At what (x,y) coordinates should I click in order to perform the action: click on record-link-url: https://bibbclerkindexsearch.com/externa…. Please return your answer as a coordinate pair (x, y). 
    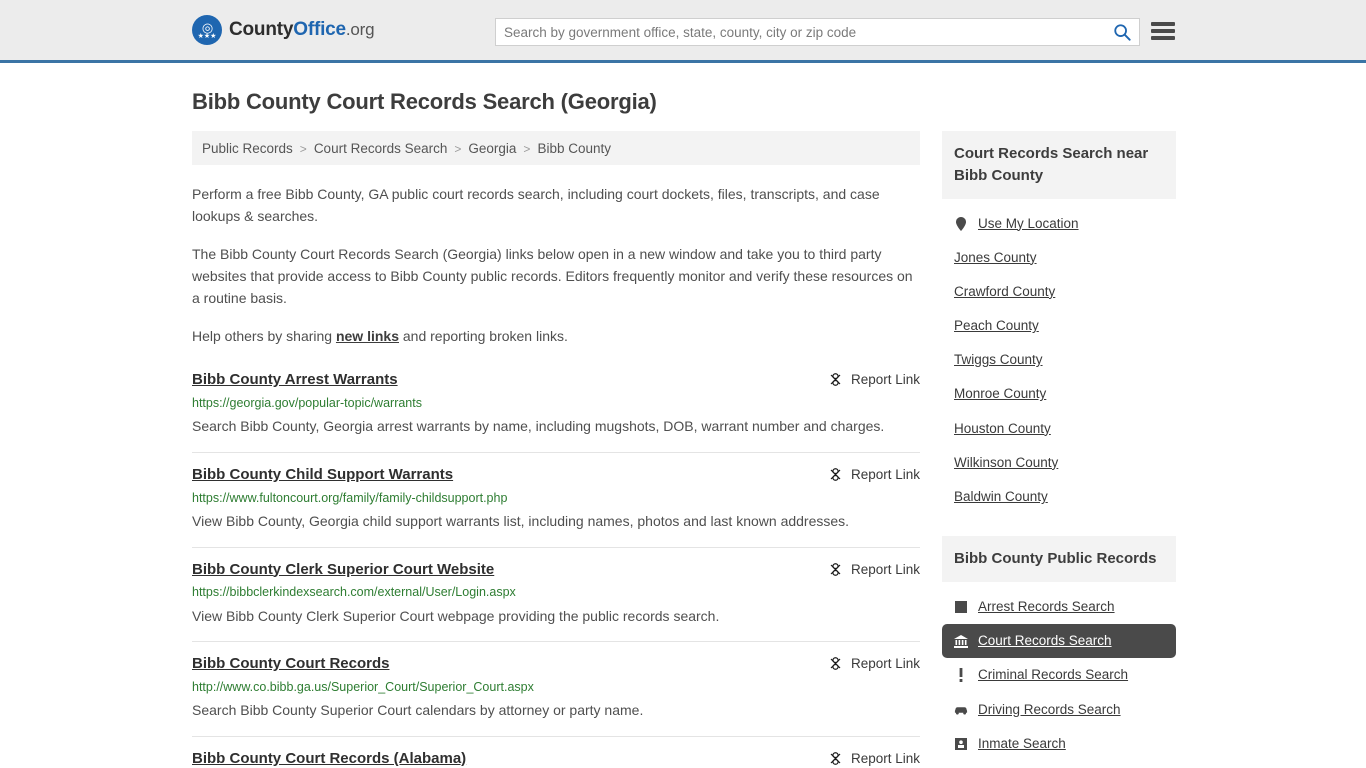
    Looking at the image, I should click on (354, 592).